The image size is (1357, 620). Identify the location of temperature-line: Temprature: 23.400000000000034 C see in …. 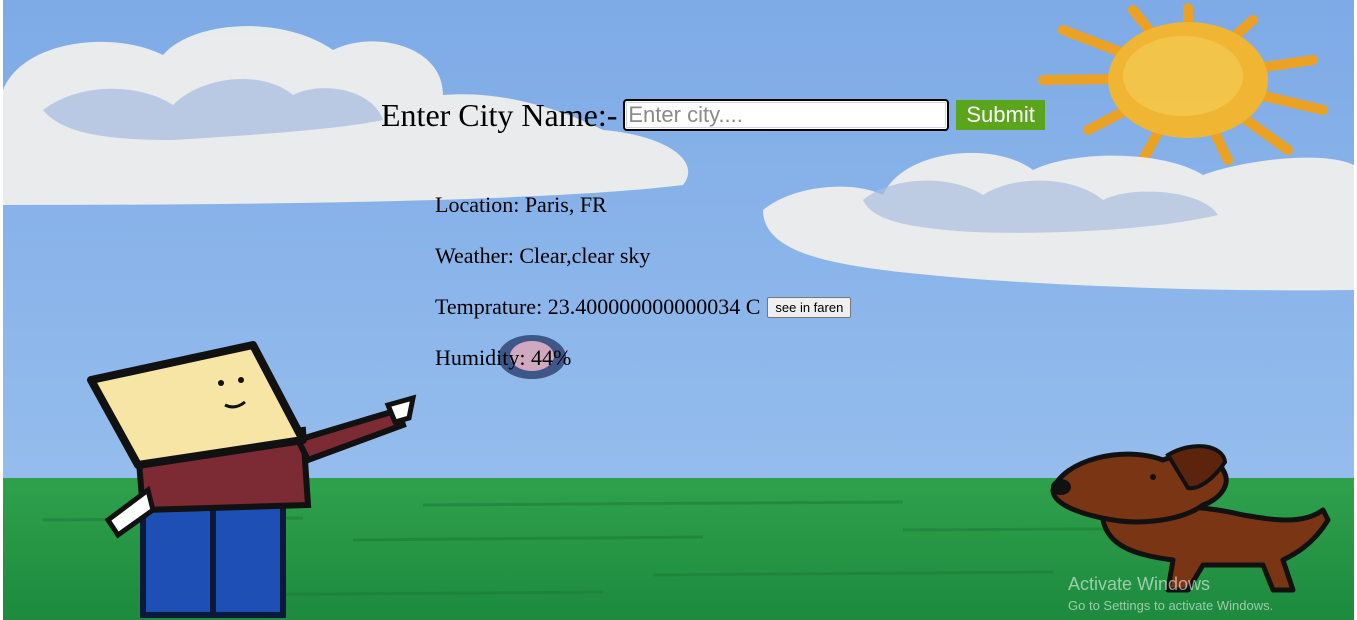
(643, 307).